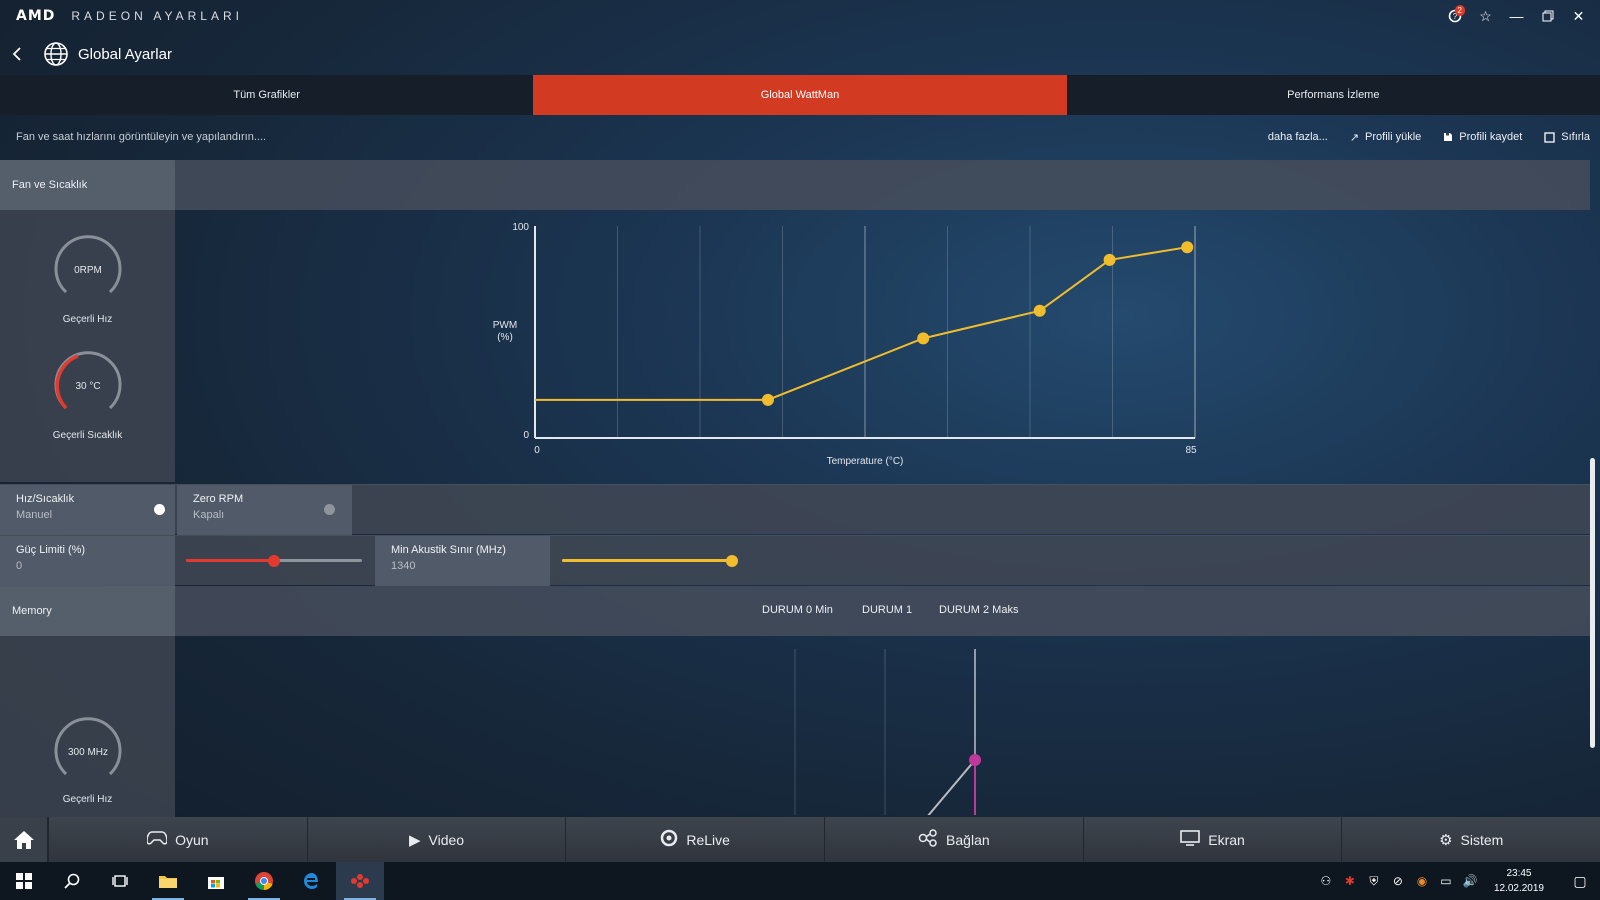 This screenshot has width=1600, height=900. I want to click on nav-connect: Bağlan, so click(953, 839).